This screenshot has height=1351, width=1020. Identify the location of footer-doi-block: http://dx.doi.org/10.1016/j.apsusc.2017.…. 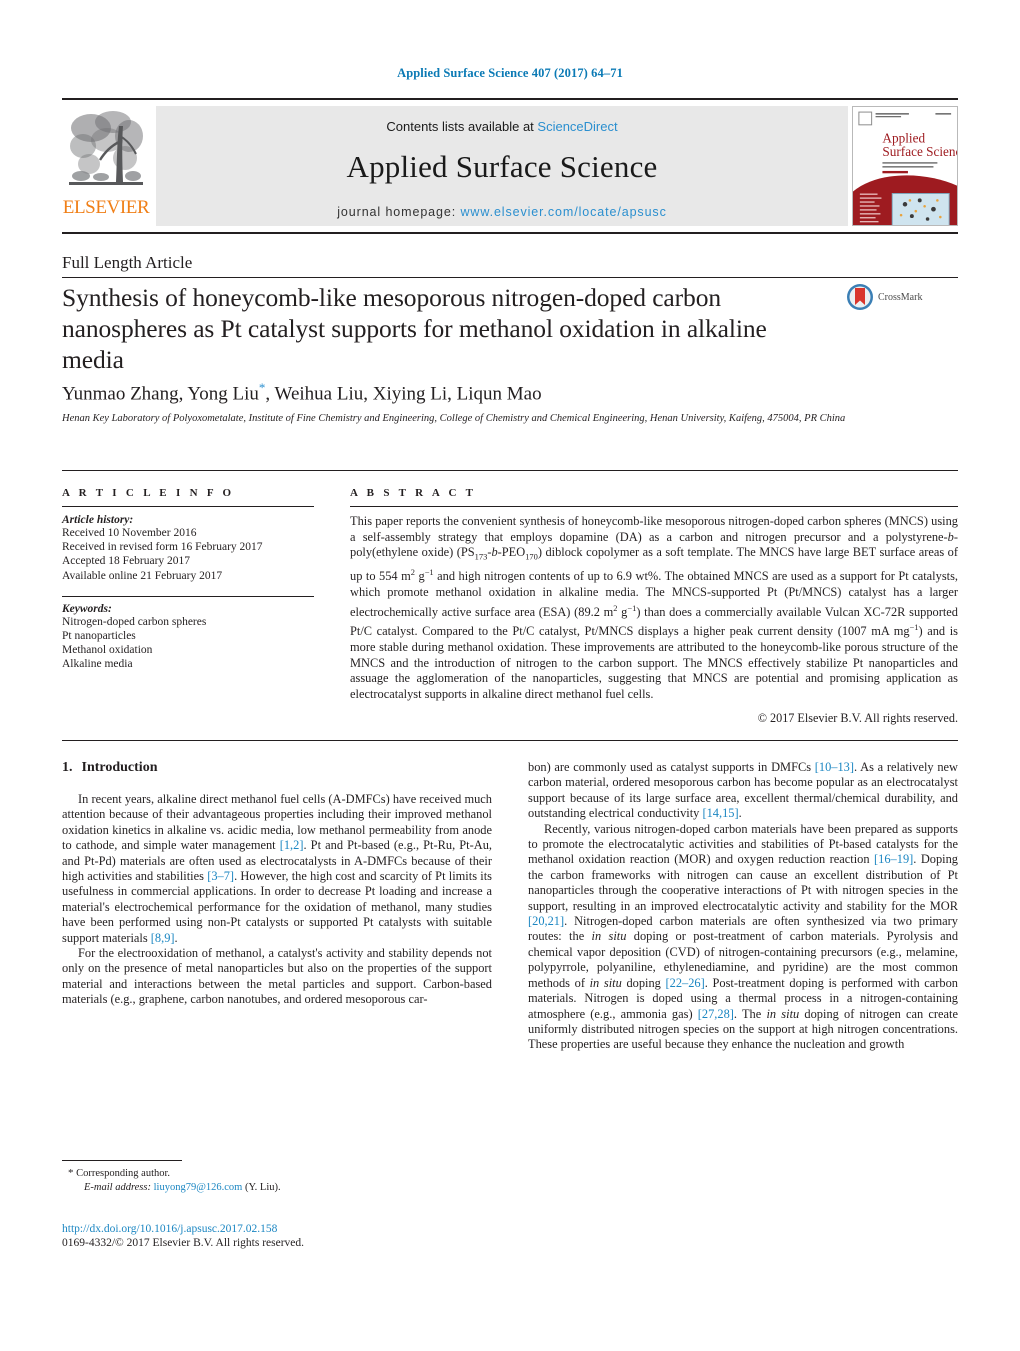
(277, 1236).